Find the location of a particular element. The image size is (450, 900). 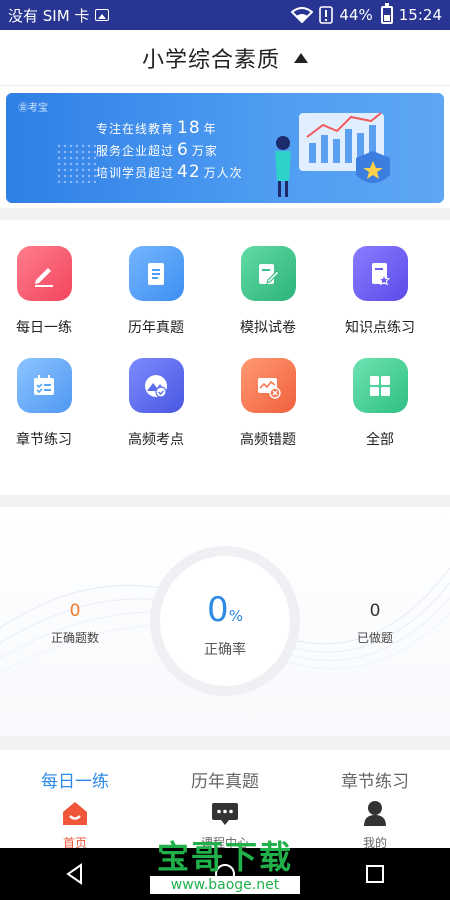

dot-pattern is located at coordinates (76, 163).